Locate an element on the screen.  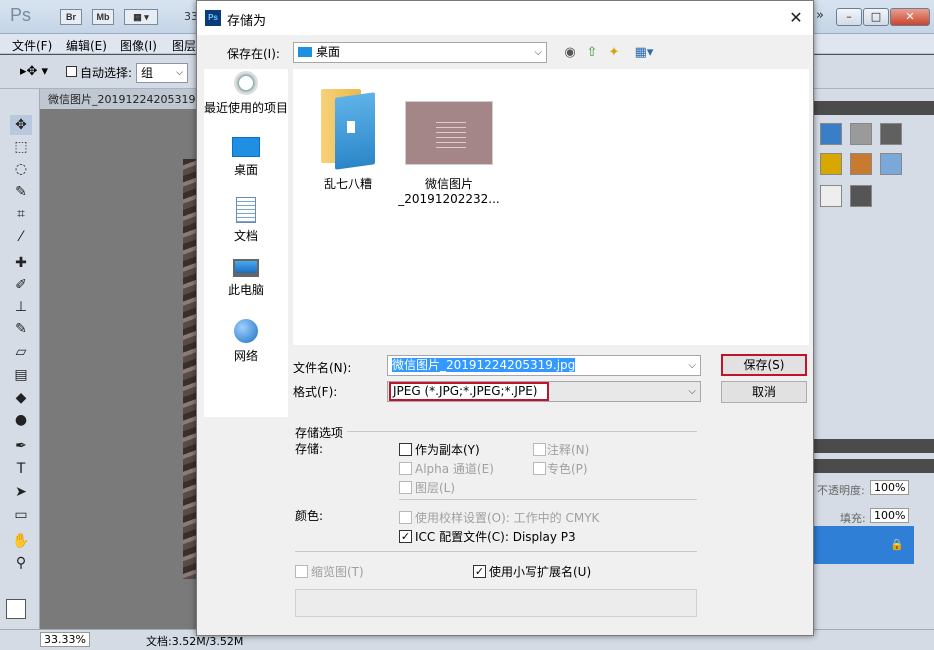
color-label: 颜色: is located at coordinates (309, 516).